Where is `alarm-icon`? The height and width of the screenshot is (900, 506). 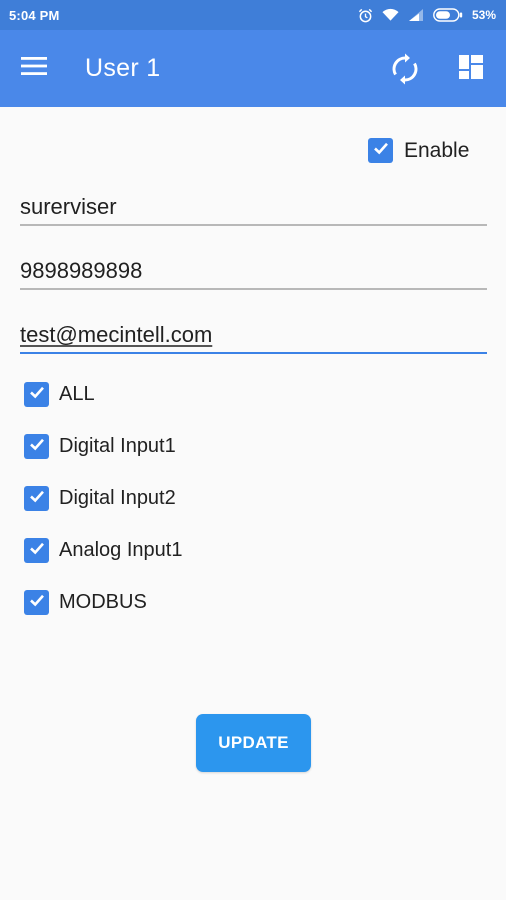 alarm-icon is located at coordinates (365, 15).